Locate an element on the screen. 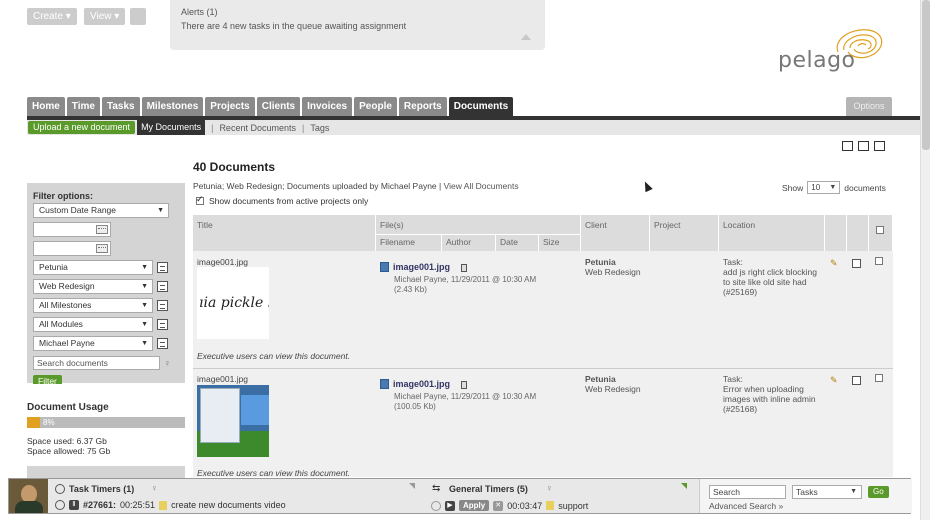  start-date-input is located at coordinates (72, 229).